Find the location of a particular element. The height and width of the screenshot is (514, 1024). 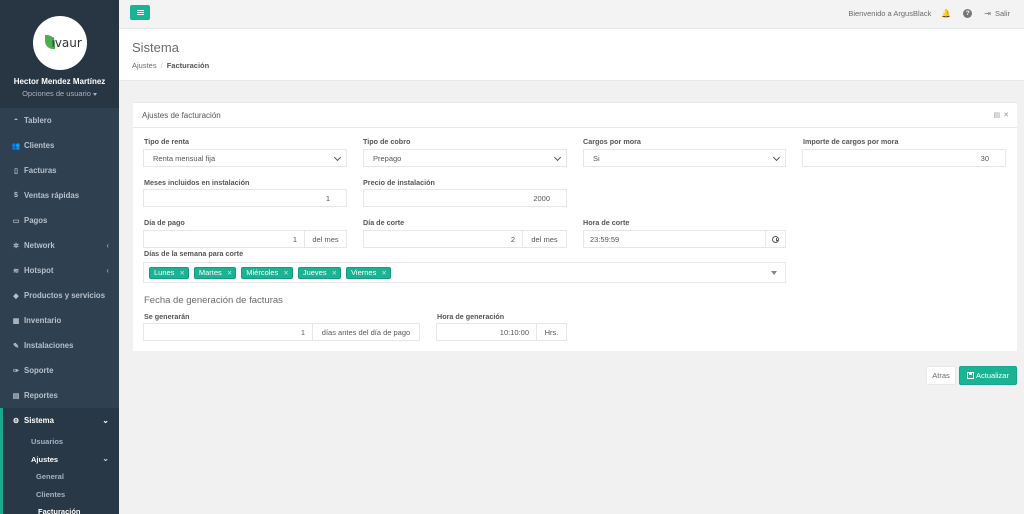

report-icon: ▤ is located at coordinates (16, 396).